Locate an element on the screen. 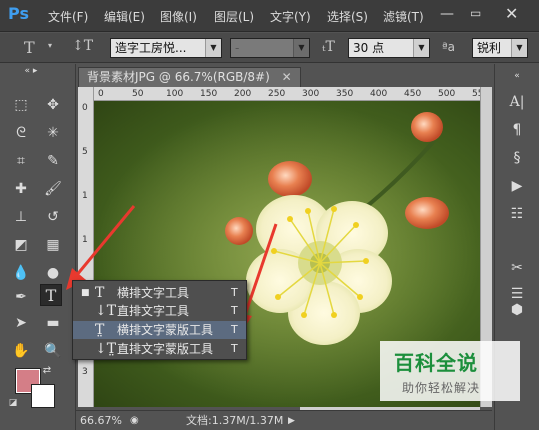  menu-item-label: 直排文字蒙版工具 is located at coordinates (165, 349).